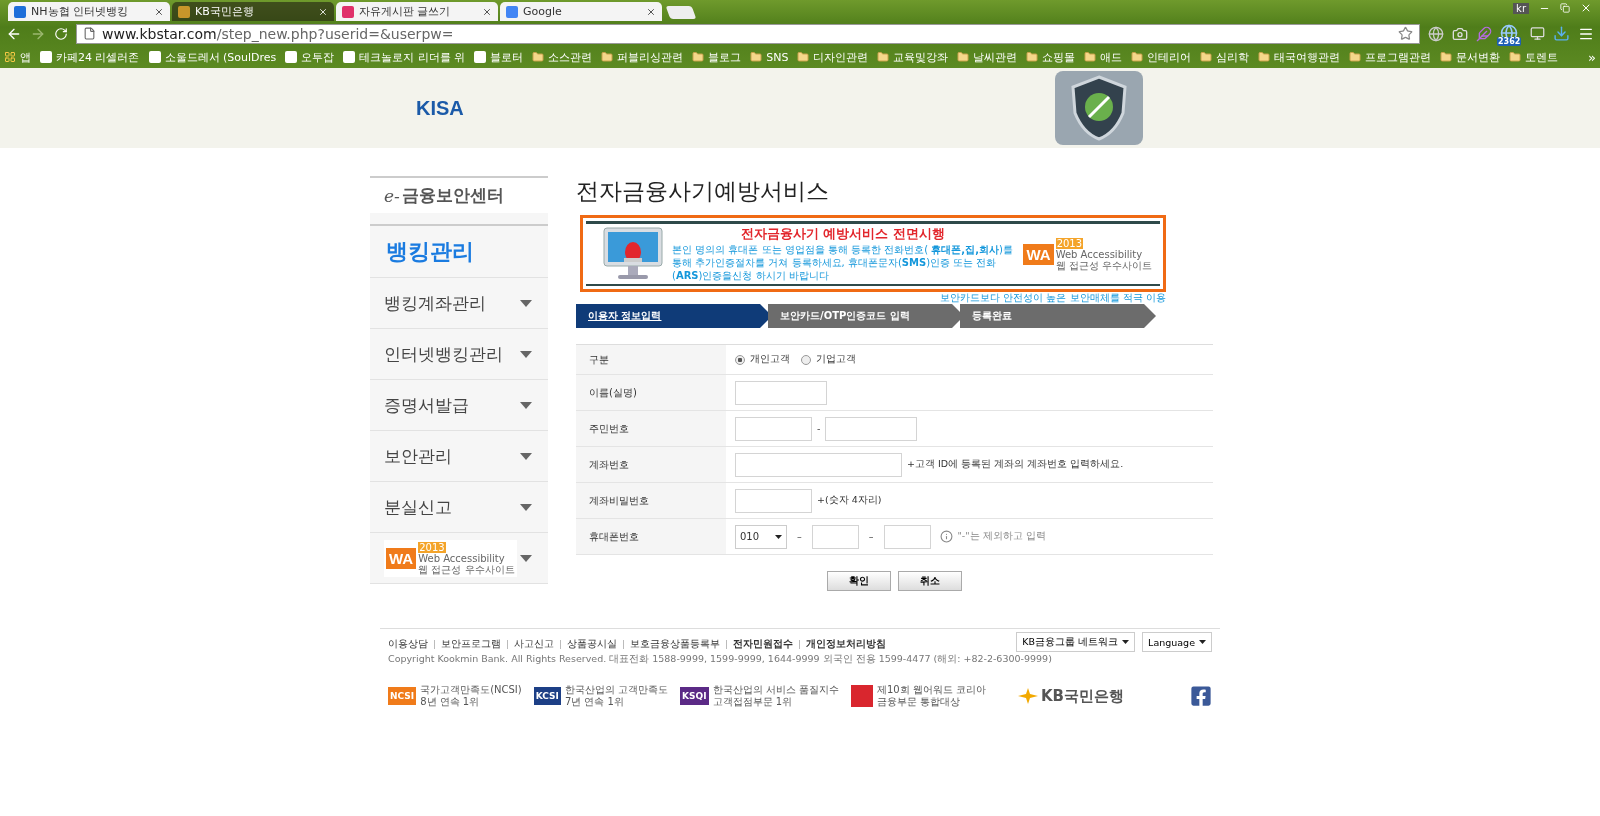 The width and height of the screenshot is (1600, 816). What do you see at coordinates (1001, 536) in the screenshot?
I see `field-hint: "-"는 제외하고 입력` at bounding box center [1001, 536].